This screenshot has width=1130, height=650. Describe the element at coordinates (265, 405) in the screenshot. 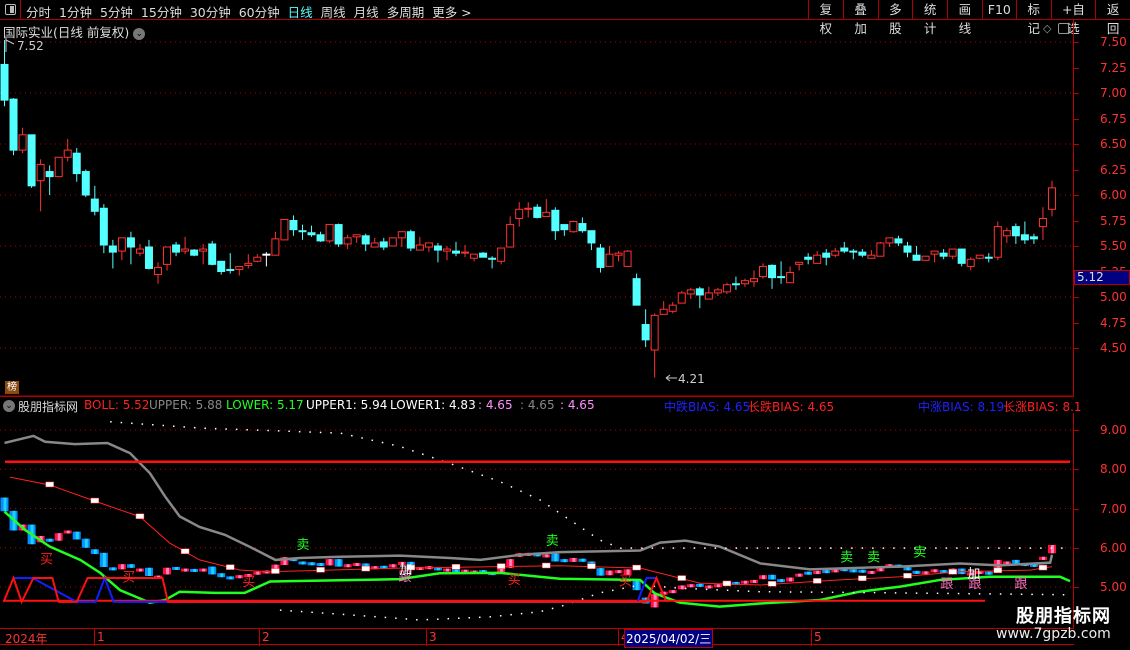

I see `indicator-value: LOWER: 5.17` at that location.